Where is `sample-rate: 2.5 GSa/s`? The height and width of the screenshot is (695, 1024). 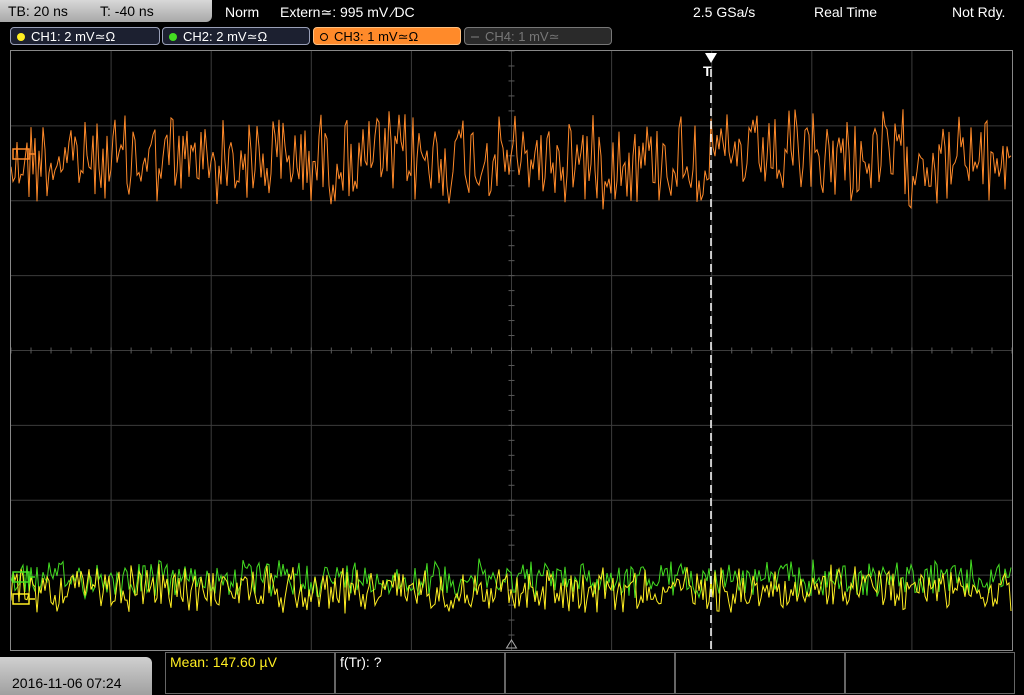 sample-rate: 2.5 GSa/s is located at coordinates (724, 12).